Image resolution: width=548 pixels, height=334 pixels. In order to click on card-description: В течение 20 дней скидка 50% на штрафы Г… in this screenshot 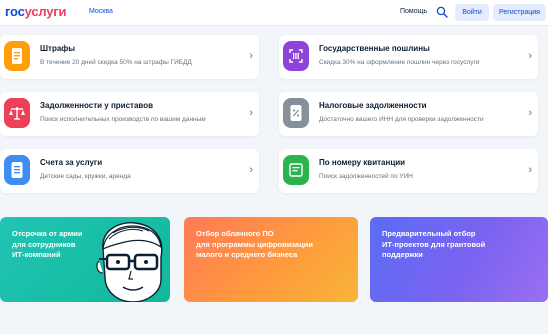, I will do `click(116, 62)`.